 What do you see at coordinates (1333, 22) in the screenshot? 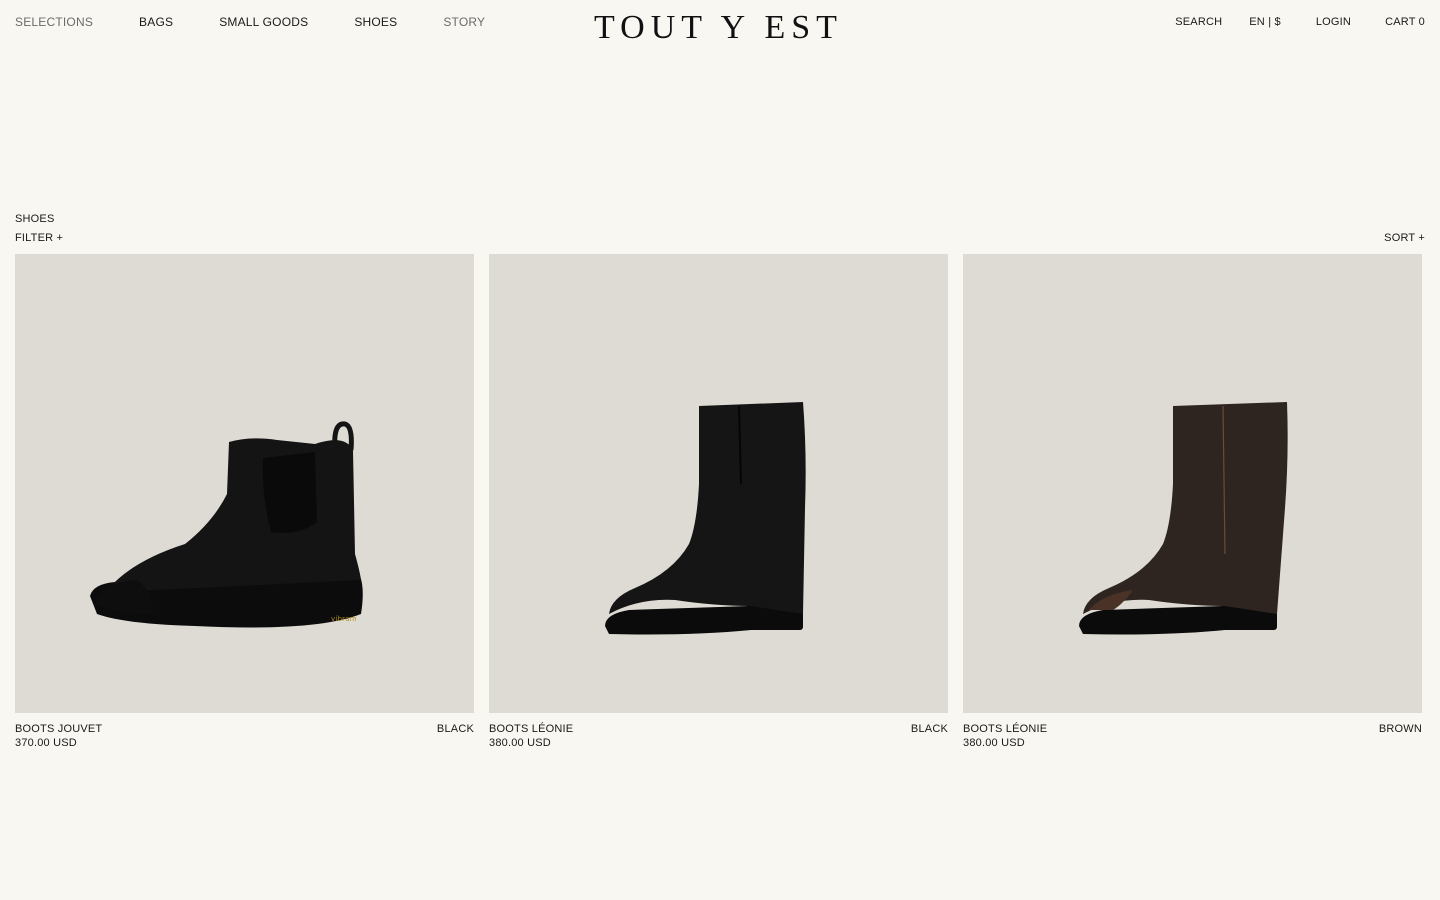
I see `login-link: LOGIN` at bounding box center [1333, 22].